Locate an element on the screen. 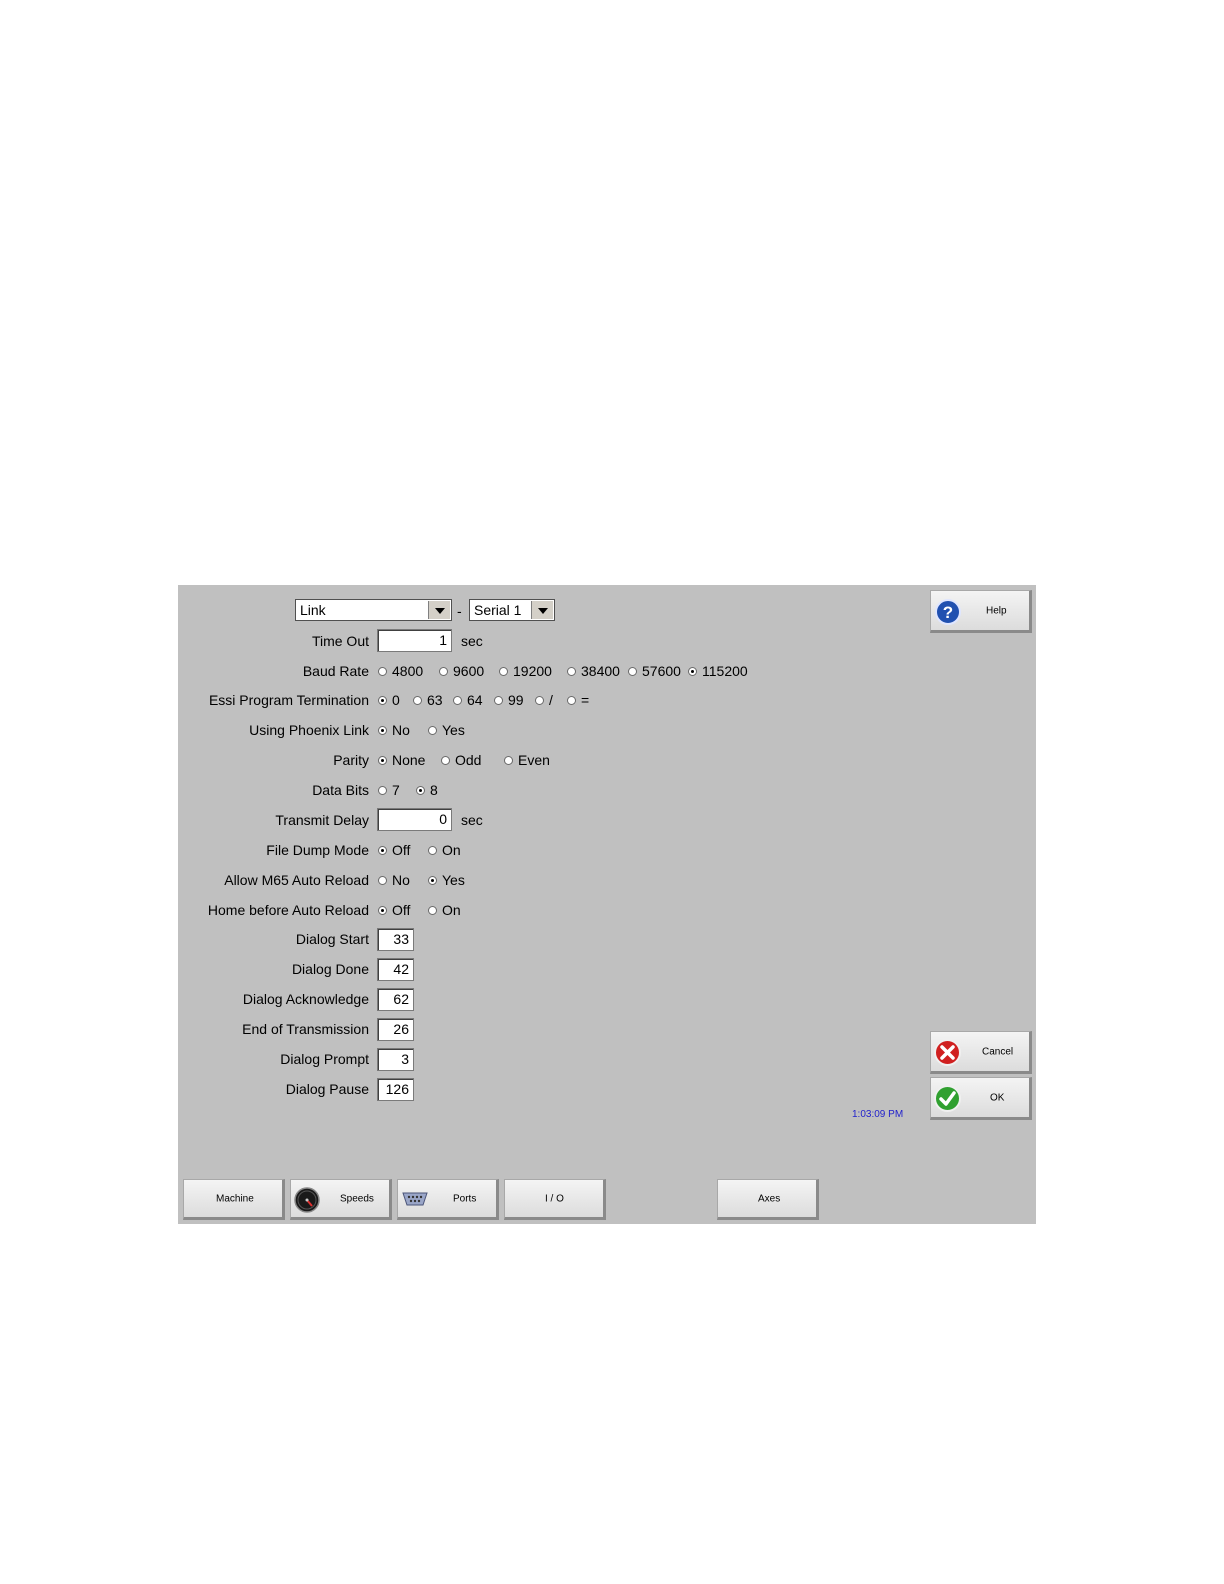 Image resolution: width=1224 pixels, height=1584 pixels. baud-19200-radio: 19200 is located at coordinates (525, 671).